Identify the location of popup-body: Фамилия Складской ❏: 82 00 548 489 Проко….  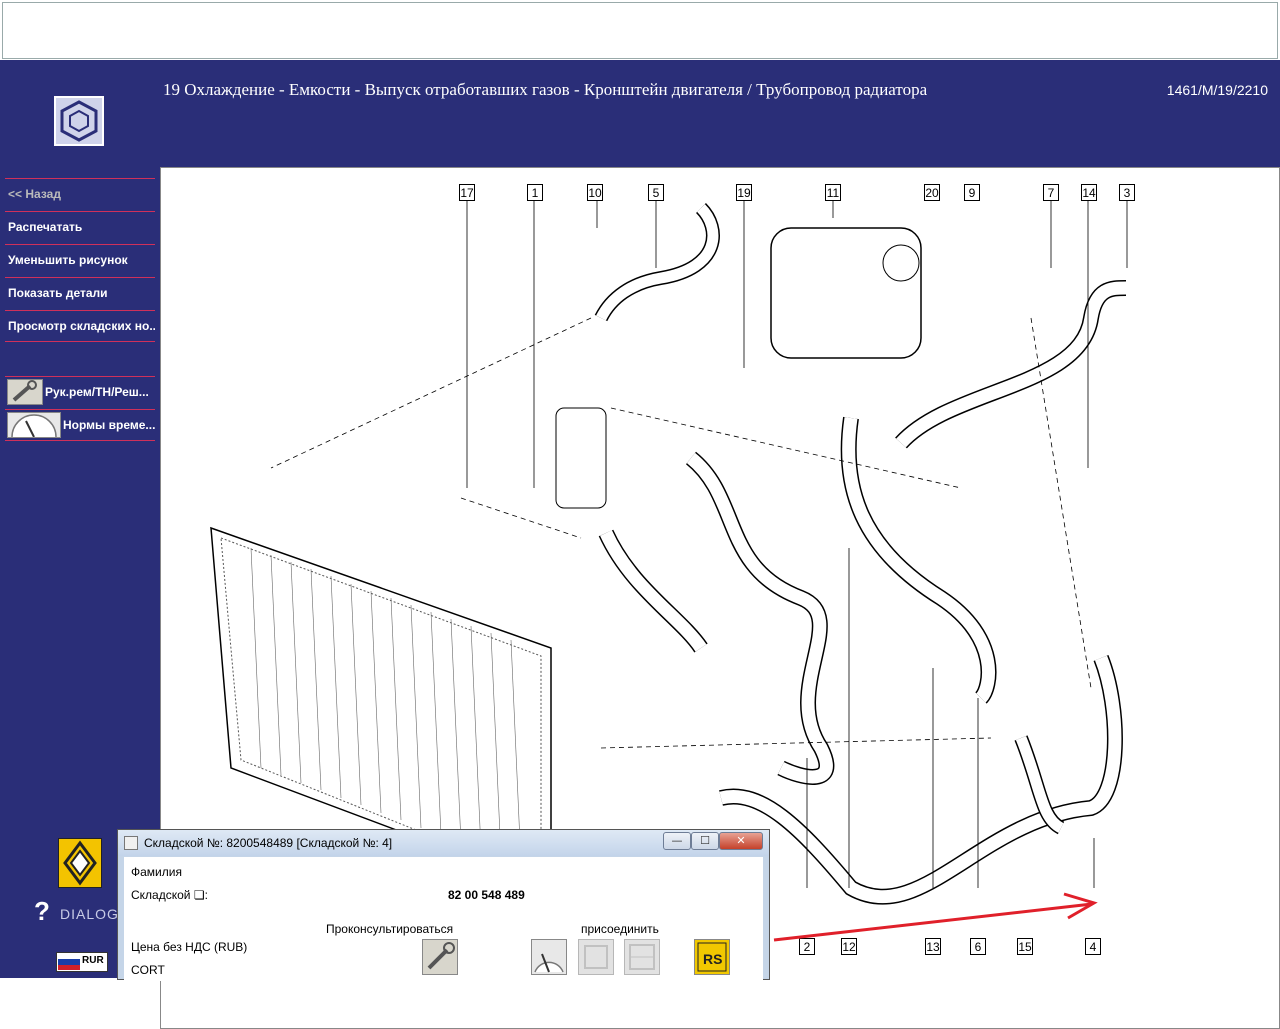
(443, 919).